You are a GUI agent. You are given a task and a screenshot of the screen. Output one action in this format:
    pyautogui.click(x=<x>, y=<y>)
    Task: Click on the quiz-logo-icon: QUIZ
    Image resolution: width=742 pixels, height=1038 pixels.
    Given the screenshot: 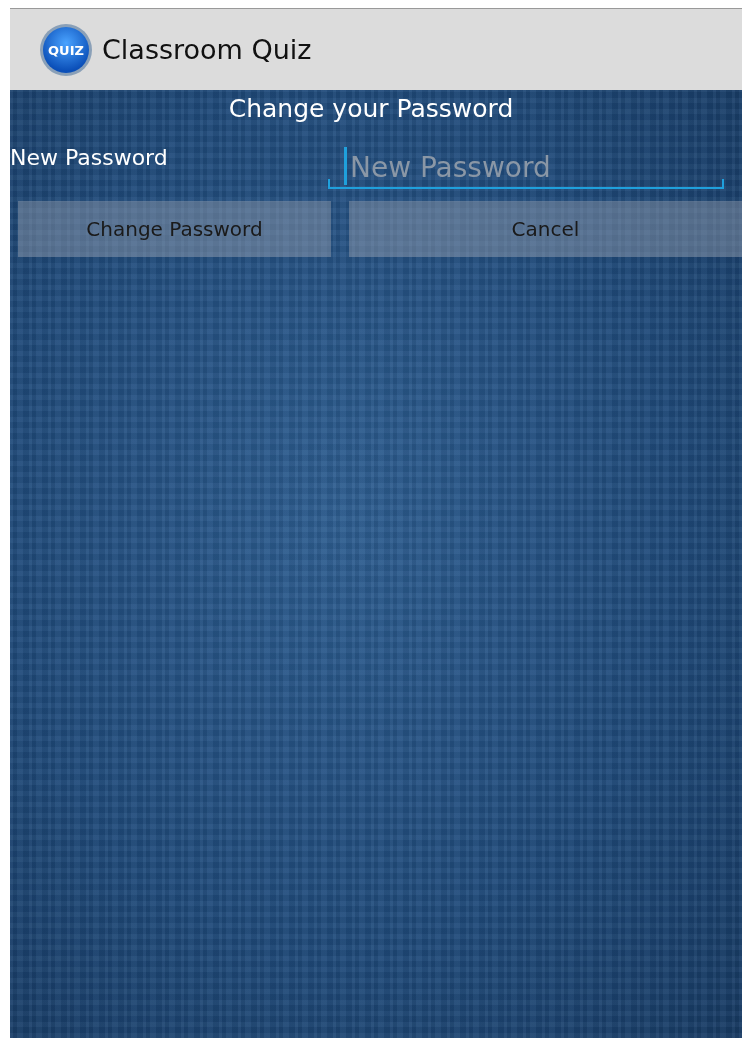 What is the action you would take?
    pyautogui.click(x=66, y=49)
    